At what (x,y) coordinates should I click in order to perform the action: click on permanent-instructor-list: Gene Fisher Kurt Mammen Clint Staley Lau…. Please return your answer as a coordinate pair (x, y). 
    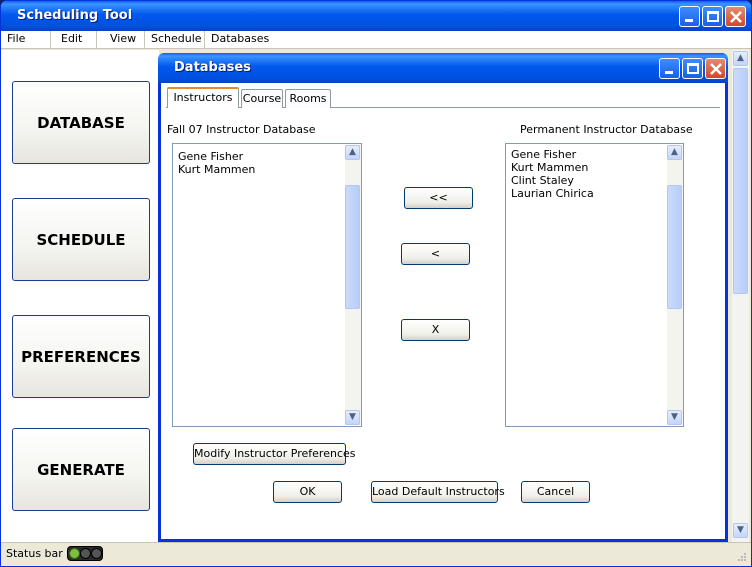
    Looking at the image, I should click on (594, 285).